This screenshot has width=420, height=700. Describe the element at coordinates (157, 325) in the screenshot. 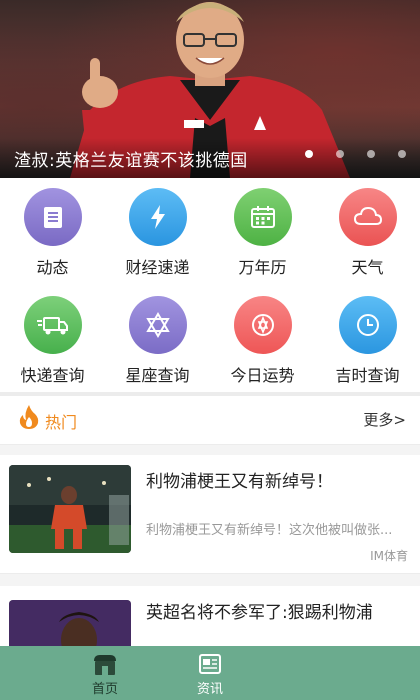

I see `star-icon` at that location.